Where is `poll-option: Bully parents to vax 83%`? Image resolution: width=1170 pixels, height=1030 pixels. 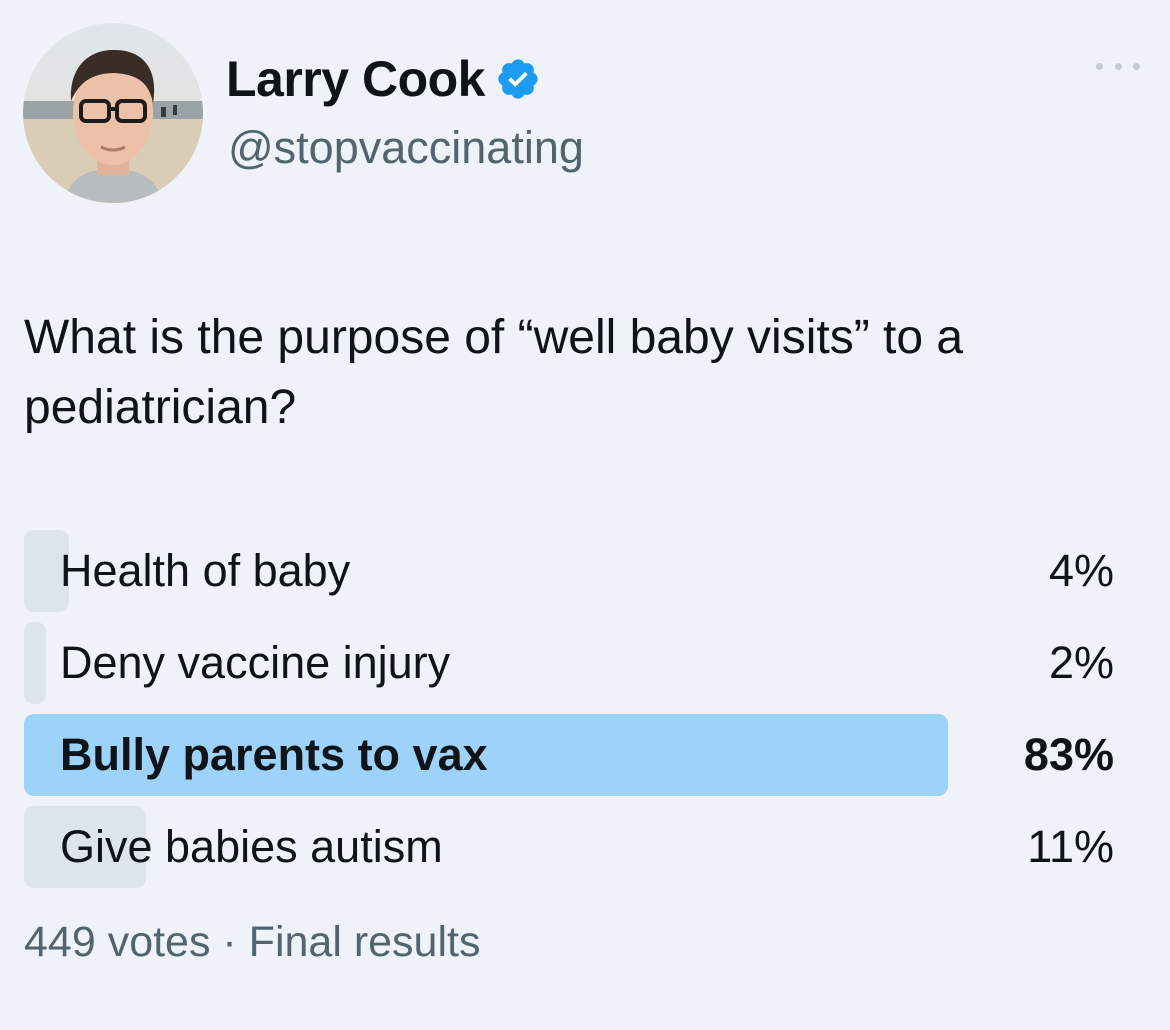 poll-option: Bully parents to vax 83% is located at coordinates (569, 755).